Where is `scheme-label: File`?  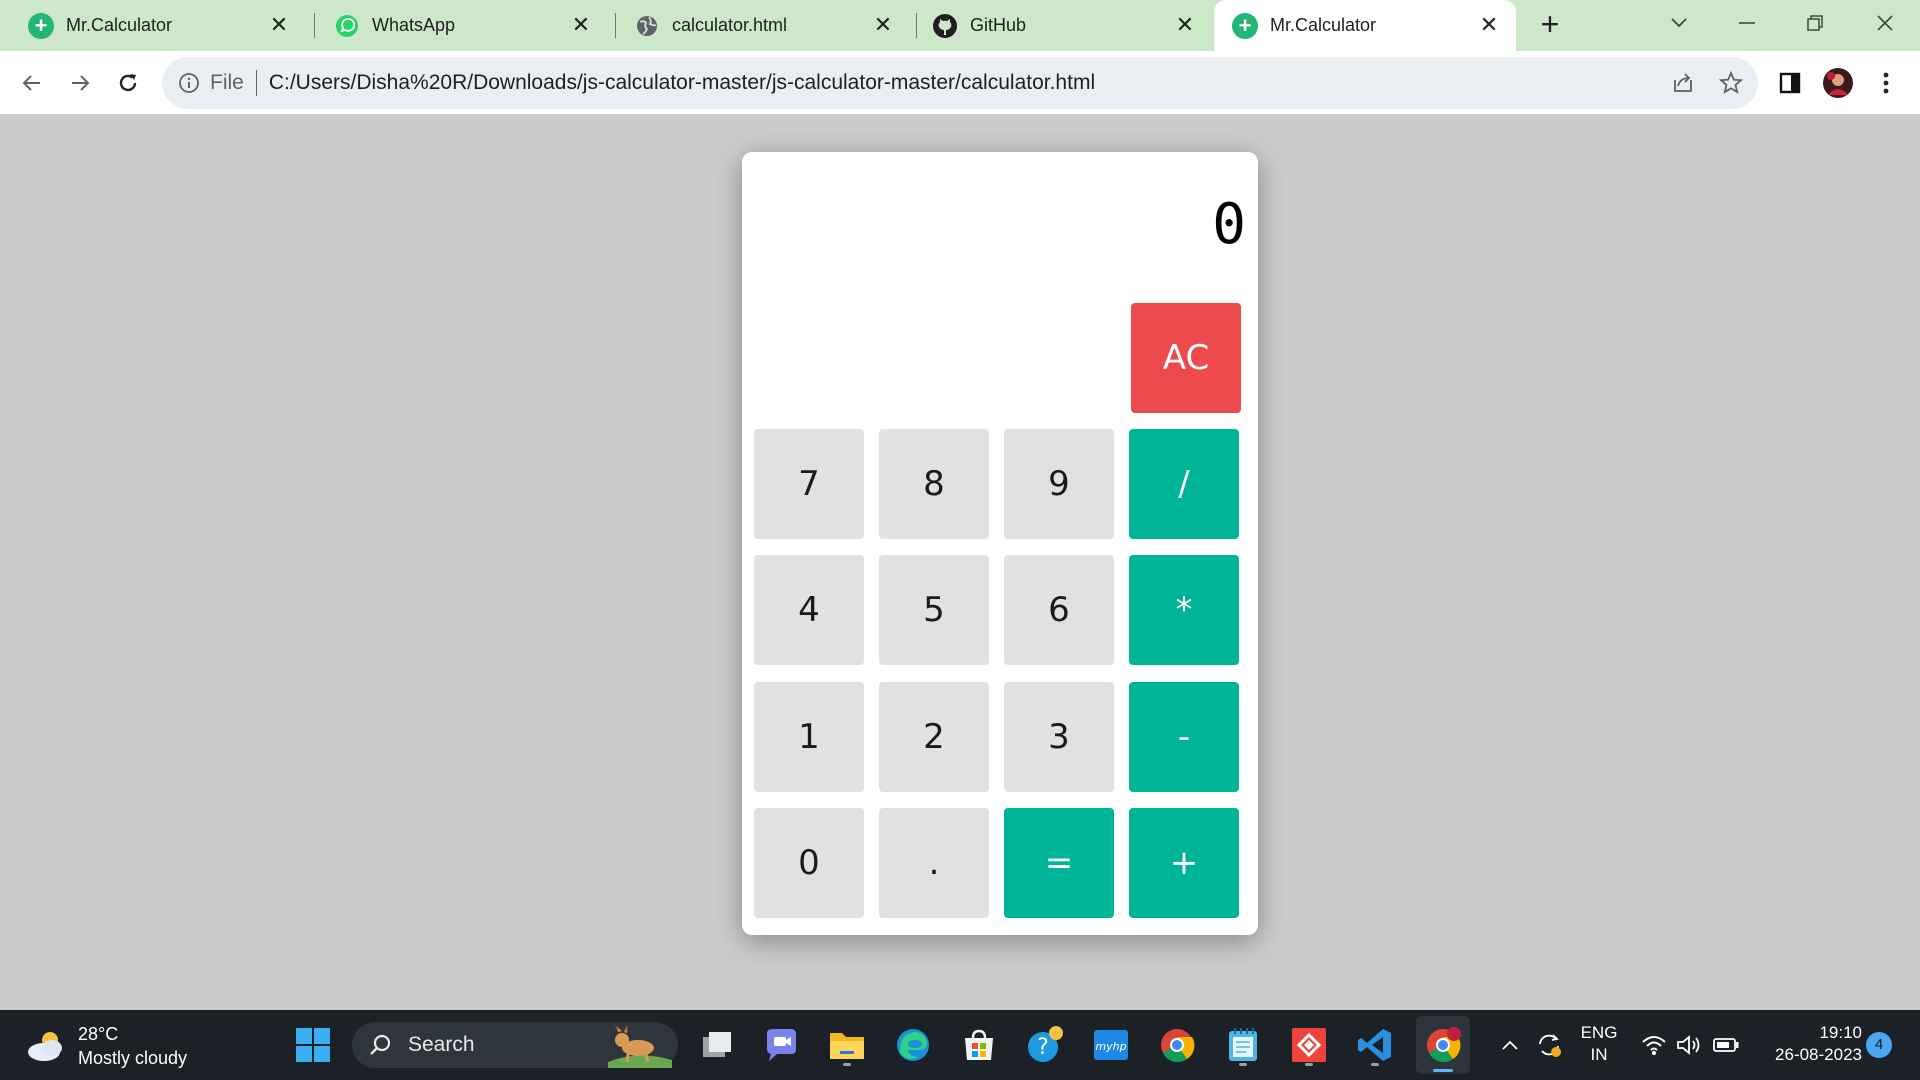
scheme-label: File is located at coordinates (227, 82).